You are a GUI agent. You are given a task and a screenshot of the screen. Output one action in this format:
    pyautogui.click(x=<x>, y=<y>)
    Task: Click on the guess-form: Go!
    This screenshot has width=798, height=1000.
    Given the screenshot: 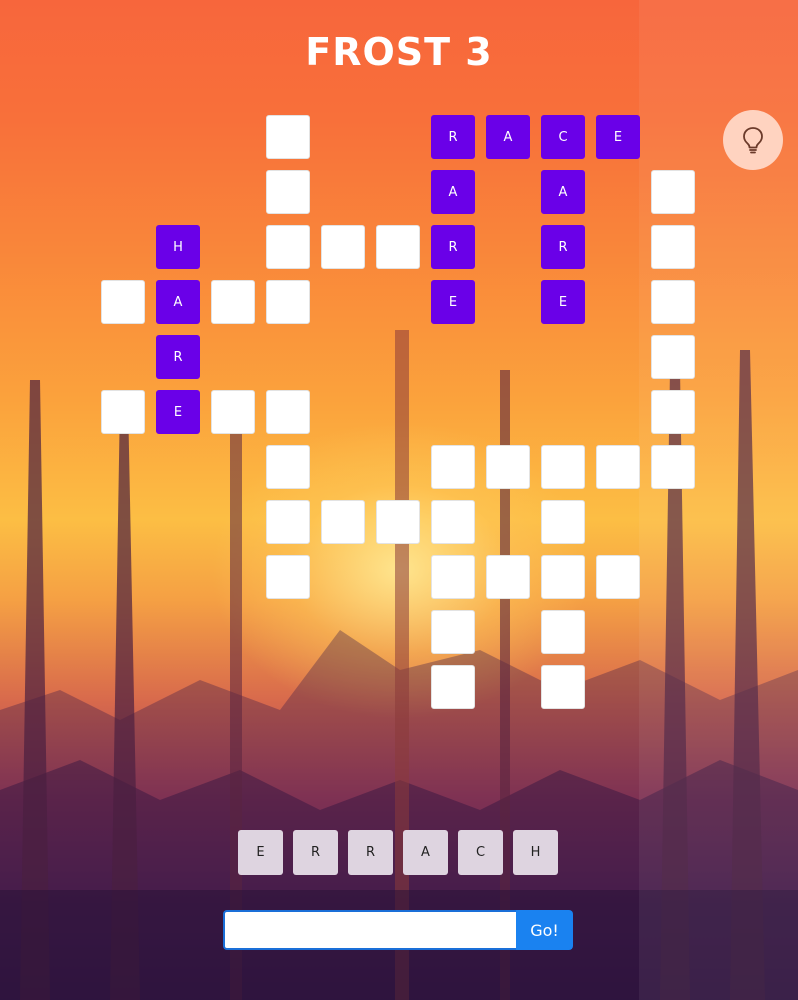 What is the action you would take?
    pyautogui.click(x=398, y=930)
    